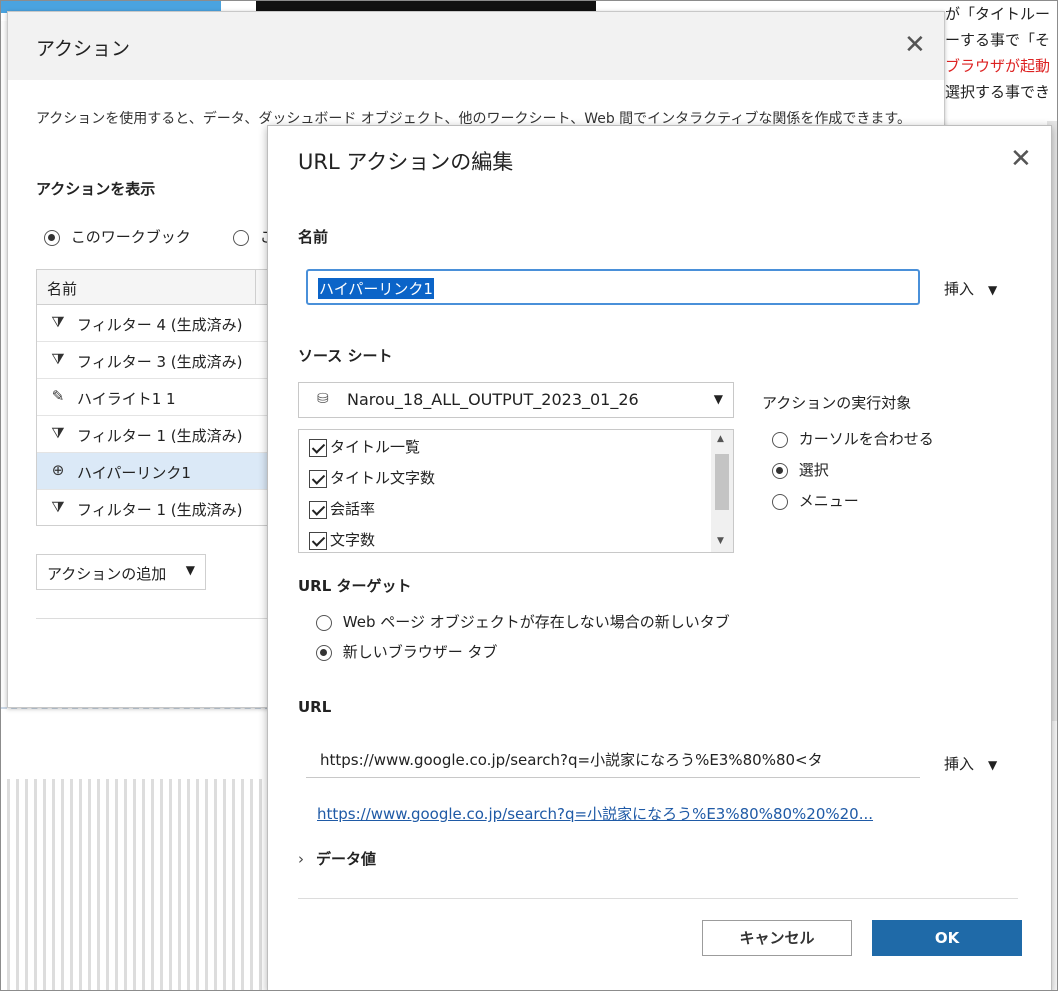 The height and width of the screenshot is (991, 1058). Describe the element at coordinates (406, 162) in the screenshot. I see `url-dialog-title: URL アクションの編集` at that location.